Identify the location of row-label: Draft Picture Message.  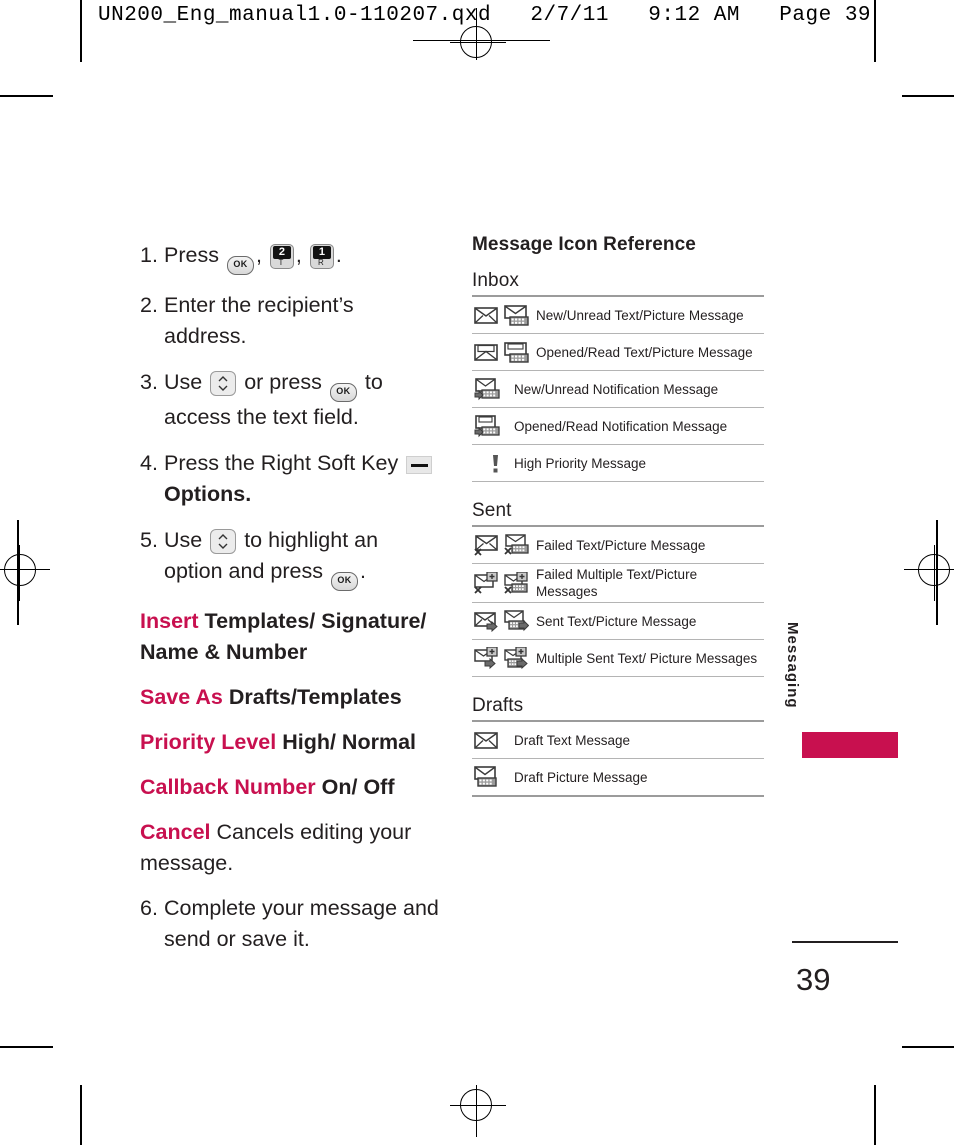
(581, 777).